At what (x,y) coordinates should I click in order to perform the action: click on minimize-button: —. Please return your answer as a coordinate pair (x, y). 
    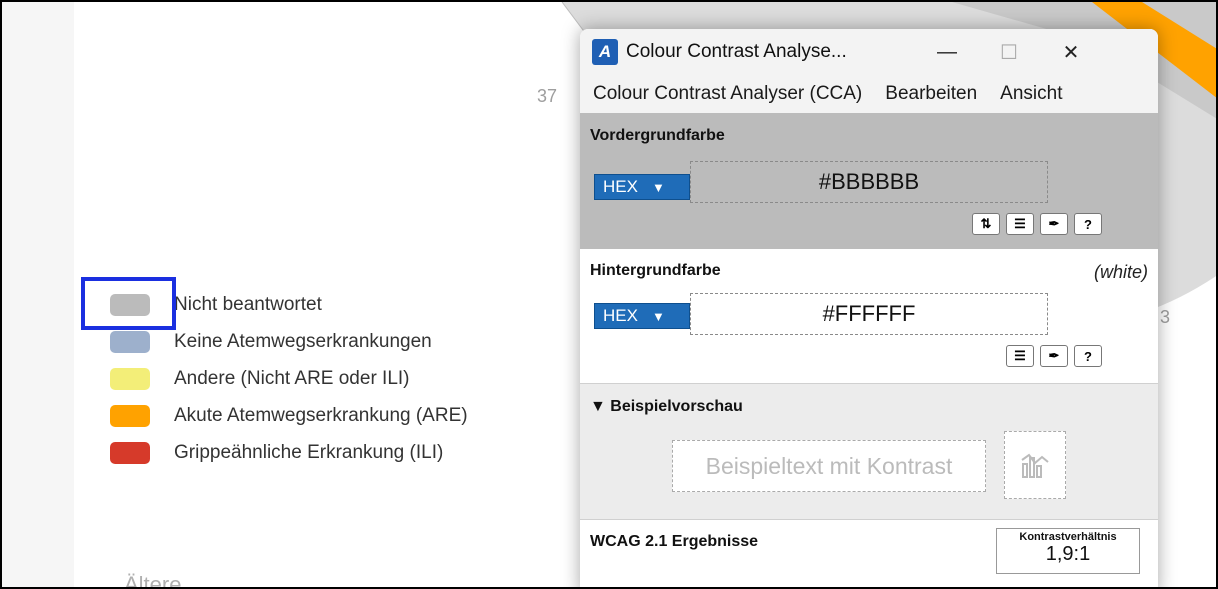
    Looking at the image, I should click on (947, 52).